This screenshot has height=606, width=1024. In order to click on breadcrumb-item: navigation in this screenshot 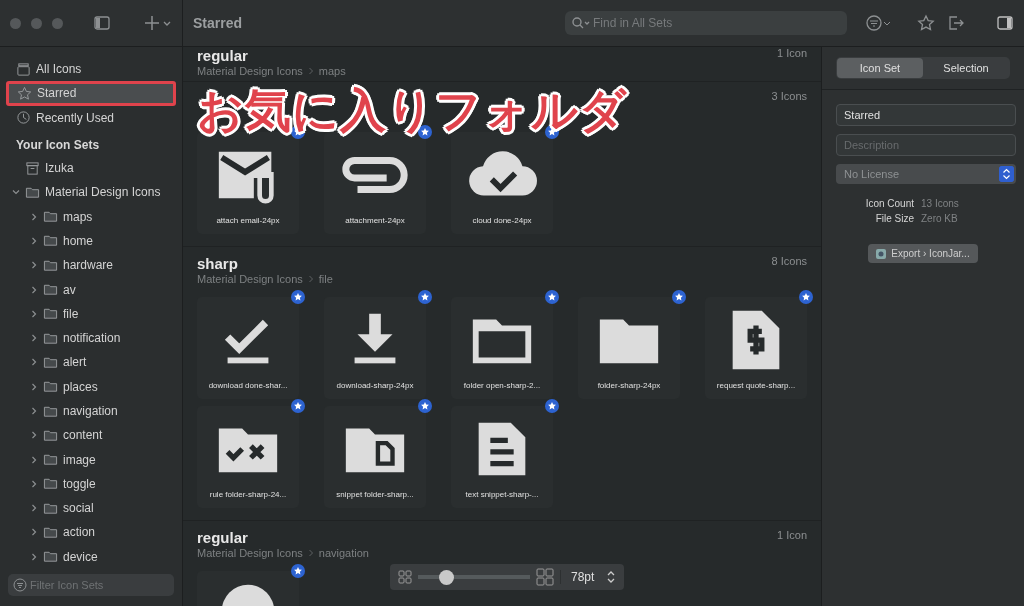, I will do `click(343, 553)`.